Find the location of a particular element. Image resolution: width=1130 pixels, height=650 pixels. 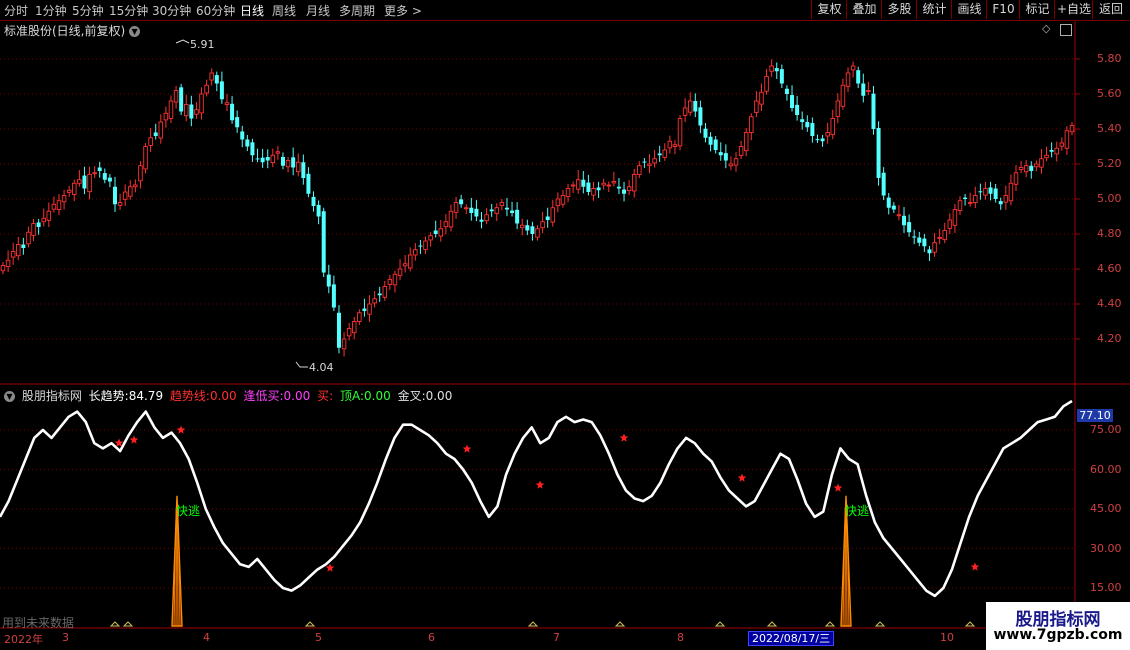

indicator-axis-label: 45.00 is located at coordinates (1106, 508).